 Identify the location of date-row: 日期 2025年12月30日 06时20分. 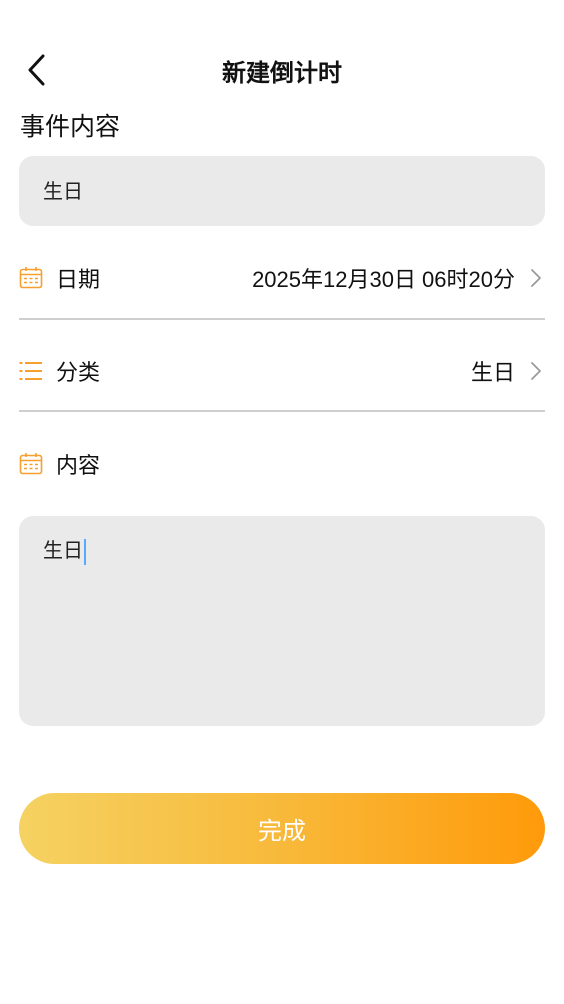
(282, 278).